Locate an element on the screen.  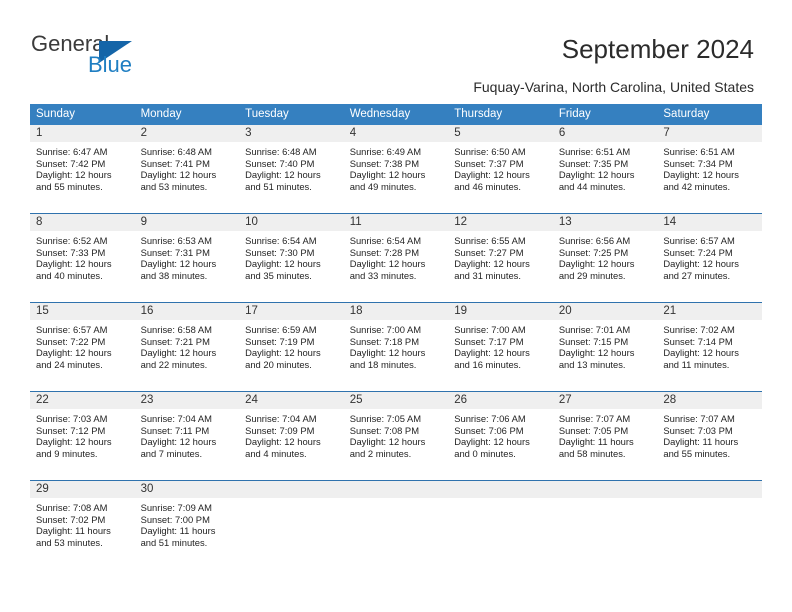
sunrise-time: Sunrise: 7:06 AM is located at coordinates (490, 418).